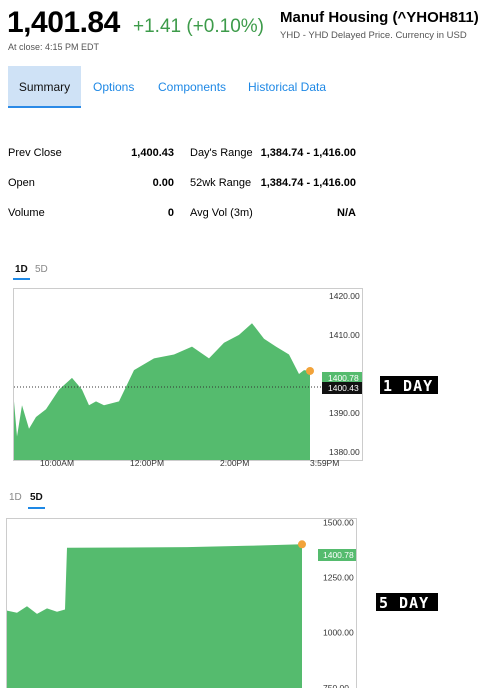  What do you see at coordinates (336, 685) in the screenshot?
I see `chart2-y-tick-3: 750.00` at bounding box center [336, 685].